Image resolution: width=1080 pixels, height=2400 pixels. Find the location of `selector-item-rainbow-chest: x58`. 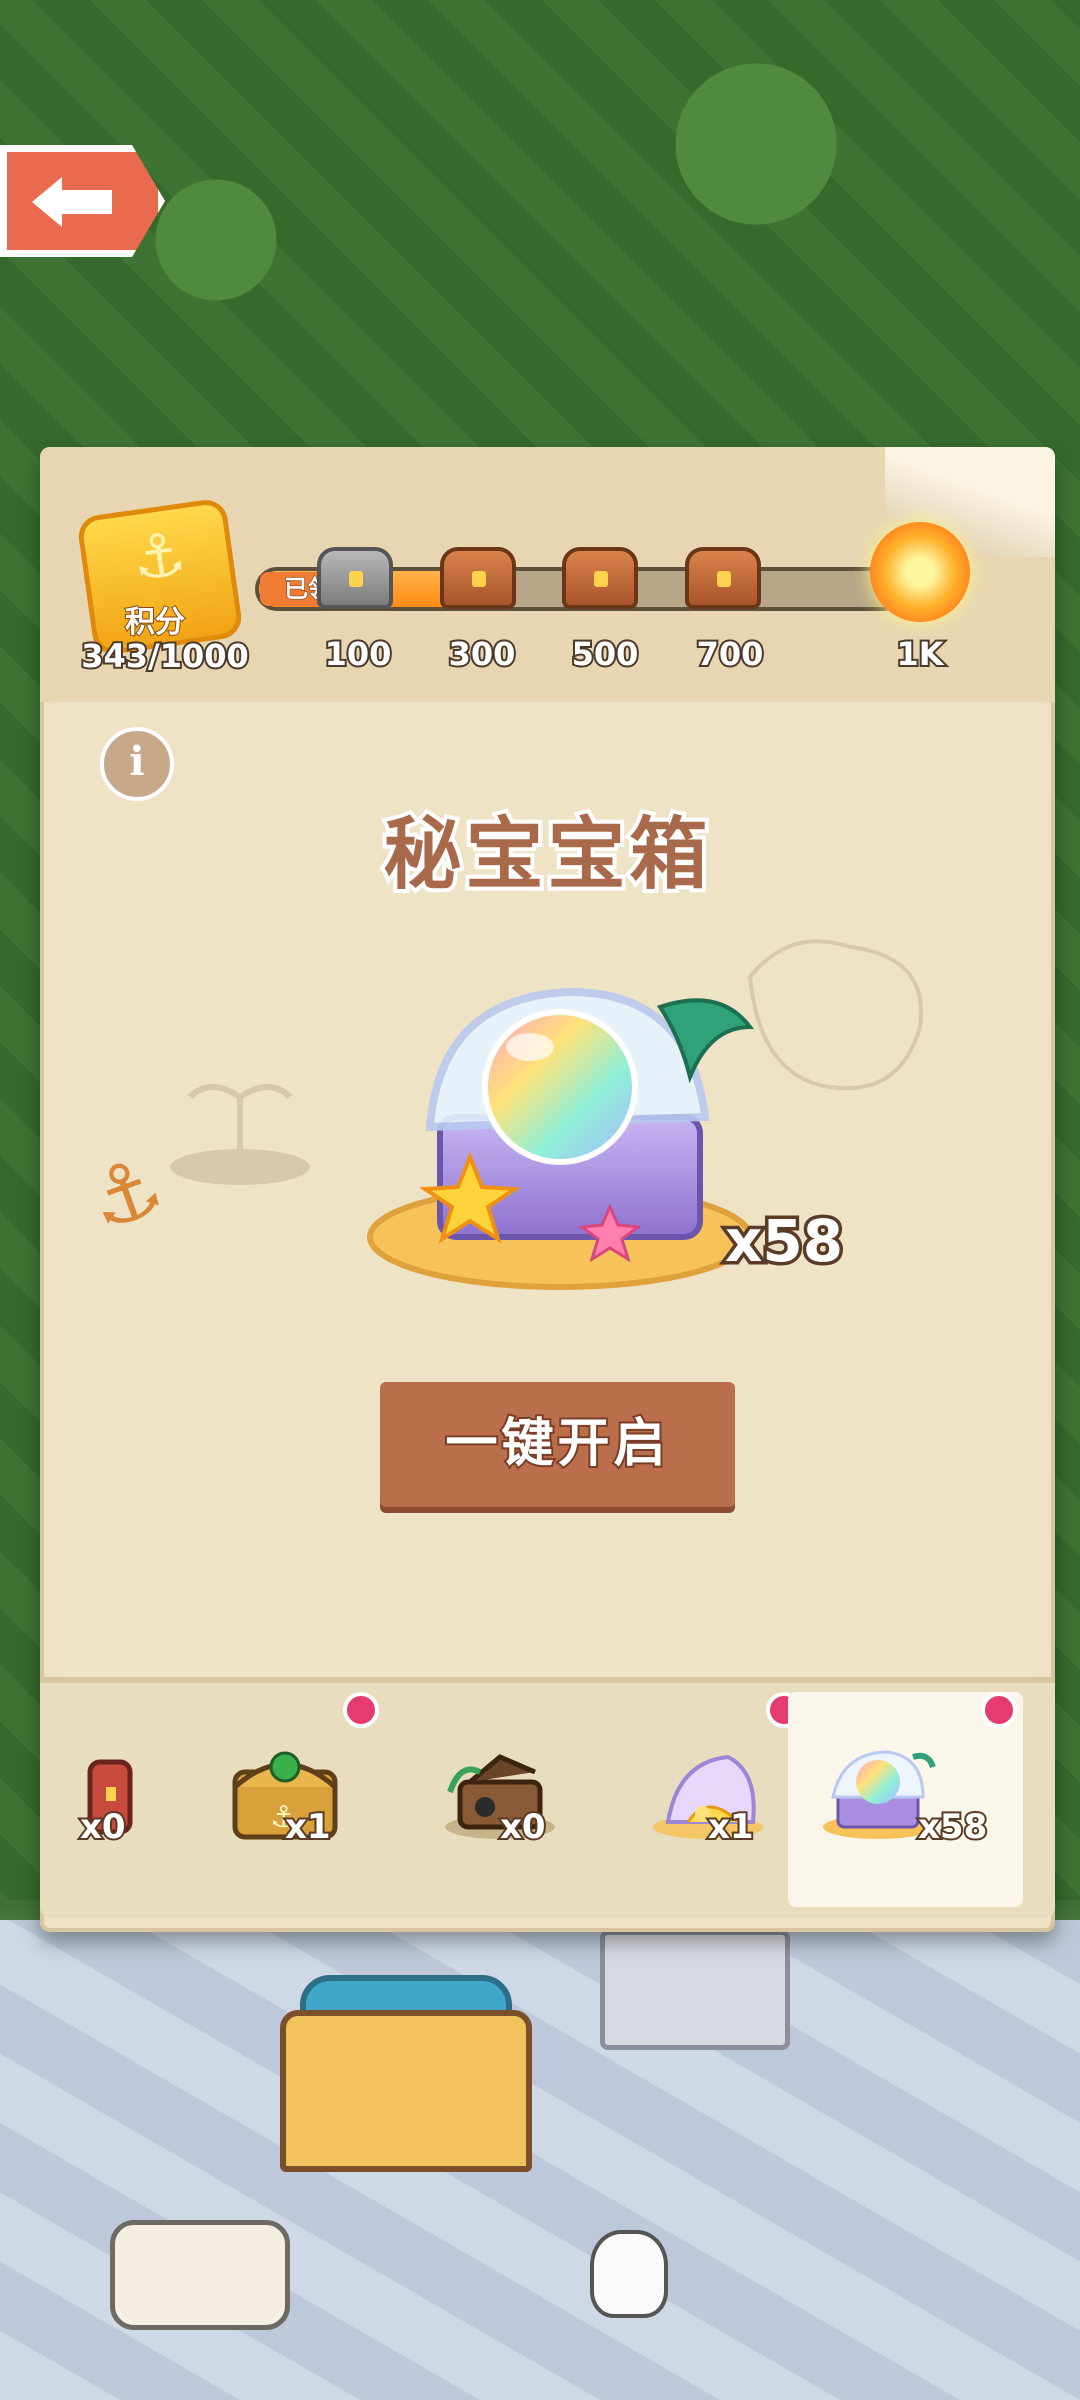

selector-item-rainbow-chest: x58 is located at coordinates (905, 1799).